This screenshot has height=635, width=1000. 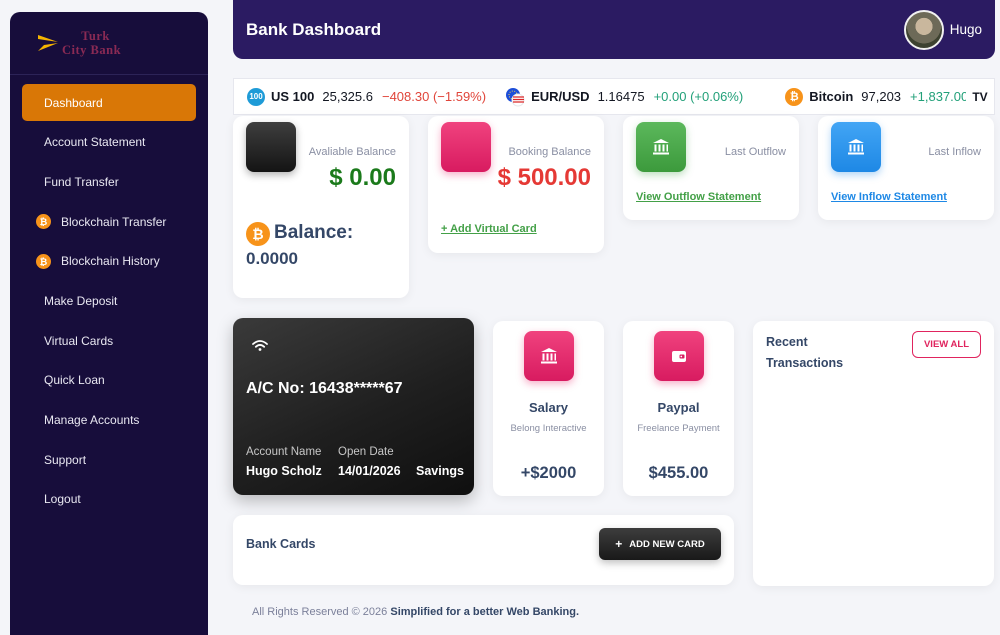 What do you see at coordinates (293, 96) in the screenshot?
I see `ticker-symbol: US 100` at bounding box center [293, 96].